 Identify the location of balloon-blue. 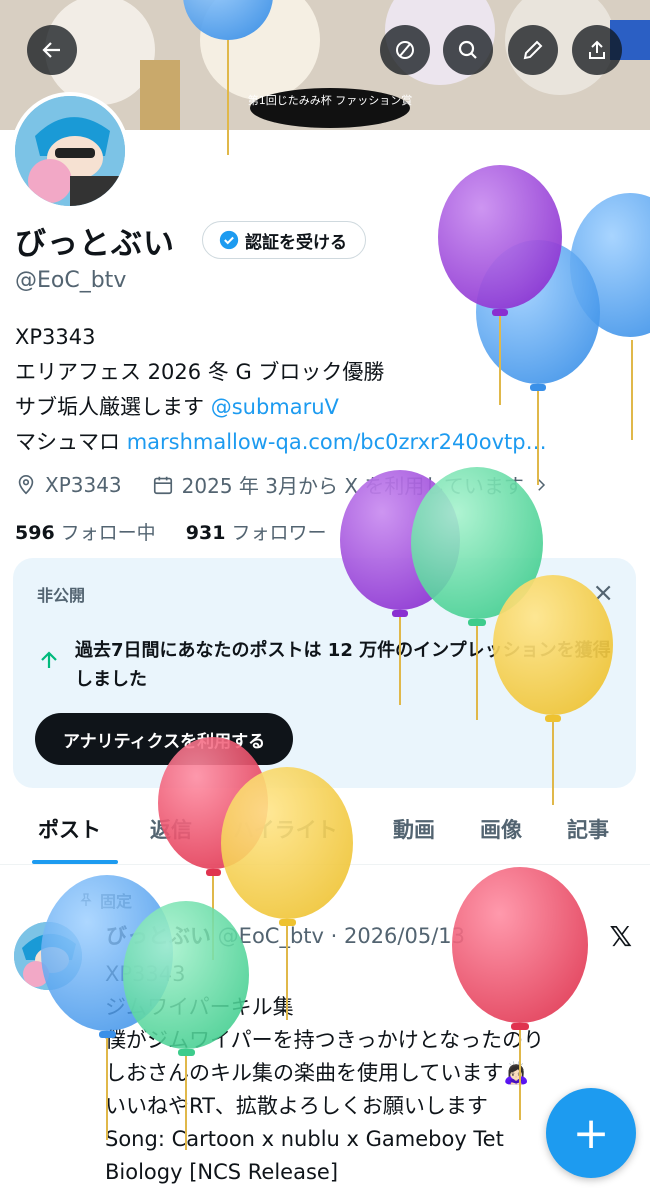
(610, 316).